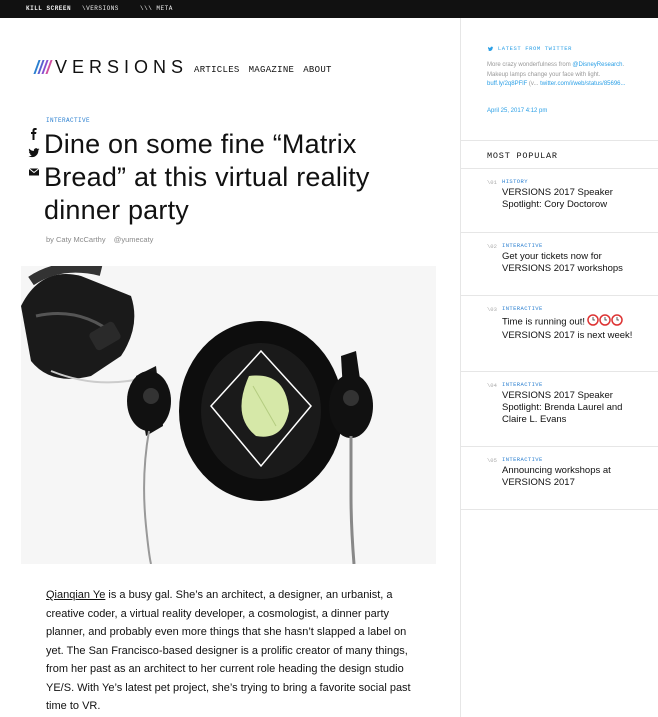 The height and width of the screenshot is (717, 658). I want to click on email-icon, so click(34, 171).